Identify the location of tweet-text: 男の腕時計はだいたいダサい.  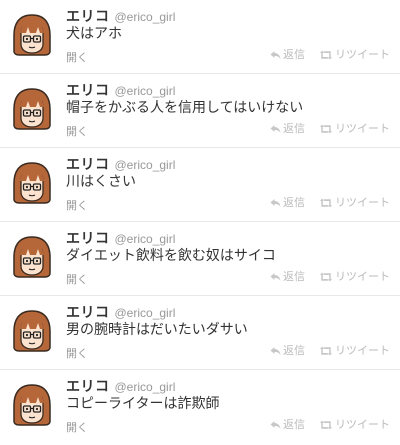
(157, 330).